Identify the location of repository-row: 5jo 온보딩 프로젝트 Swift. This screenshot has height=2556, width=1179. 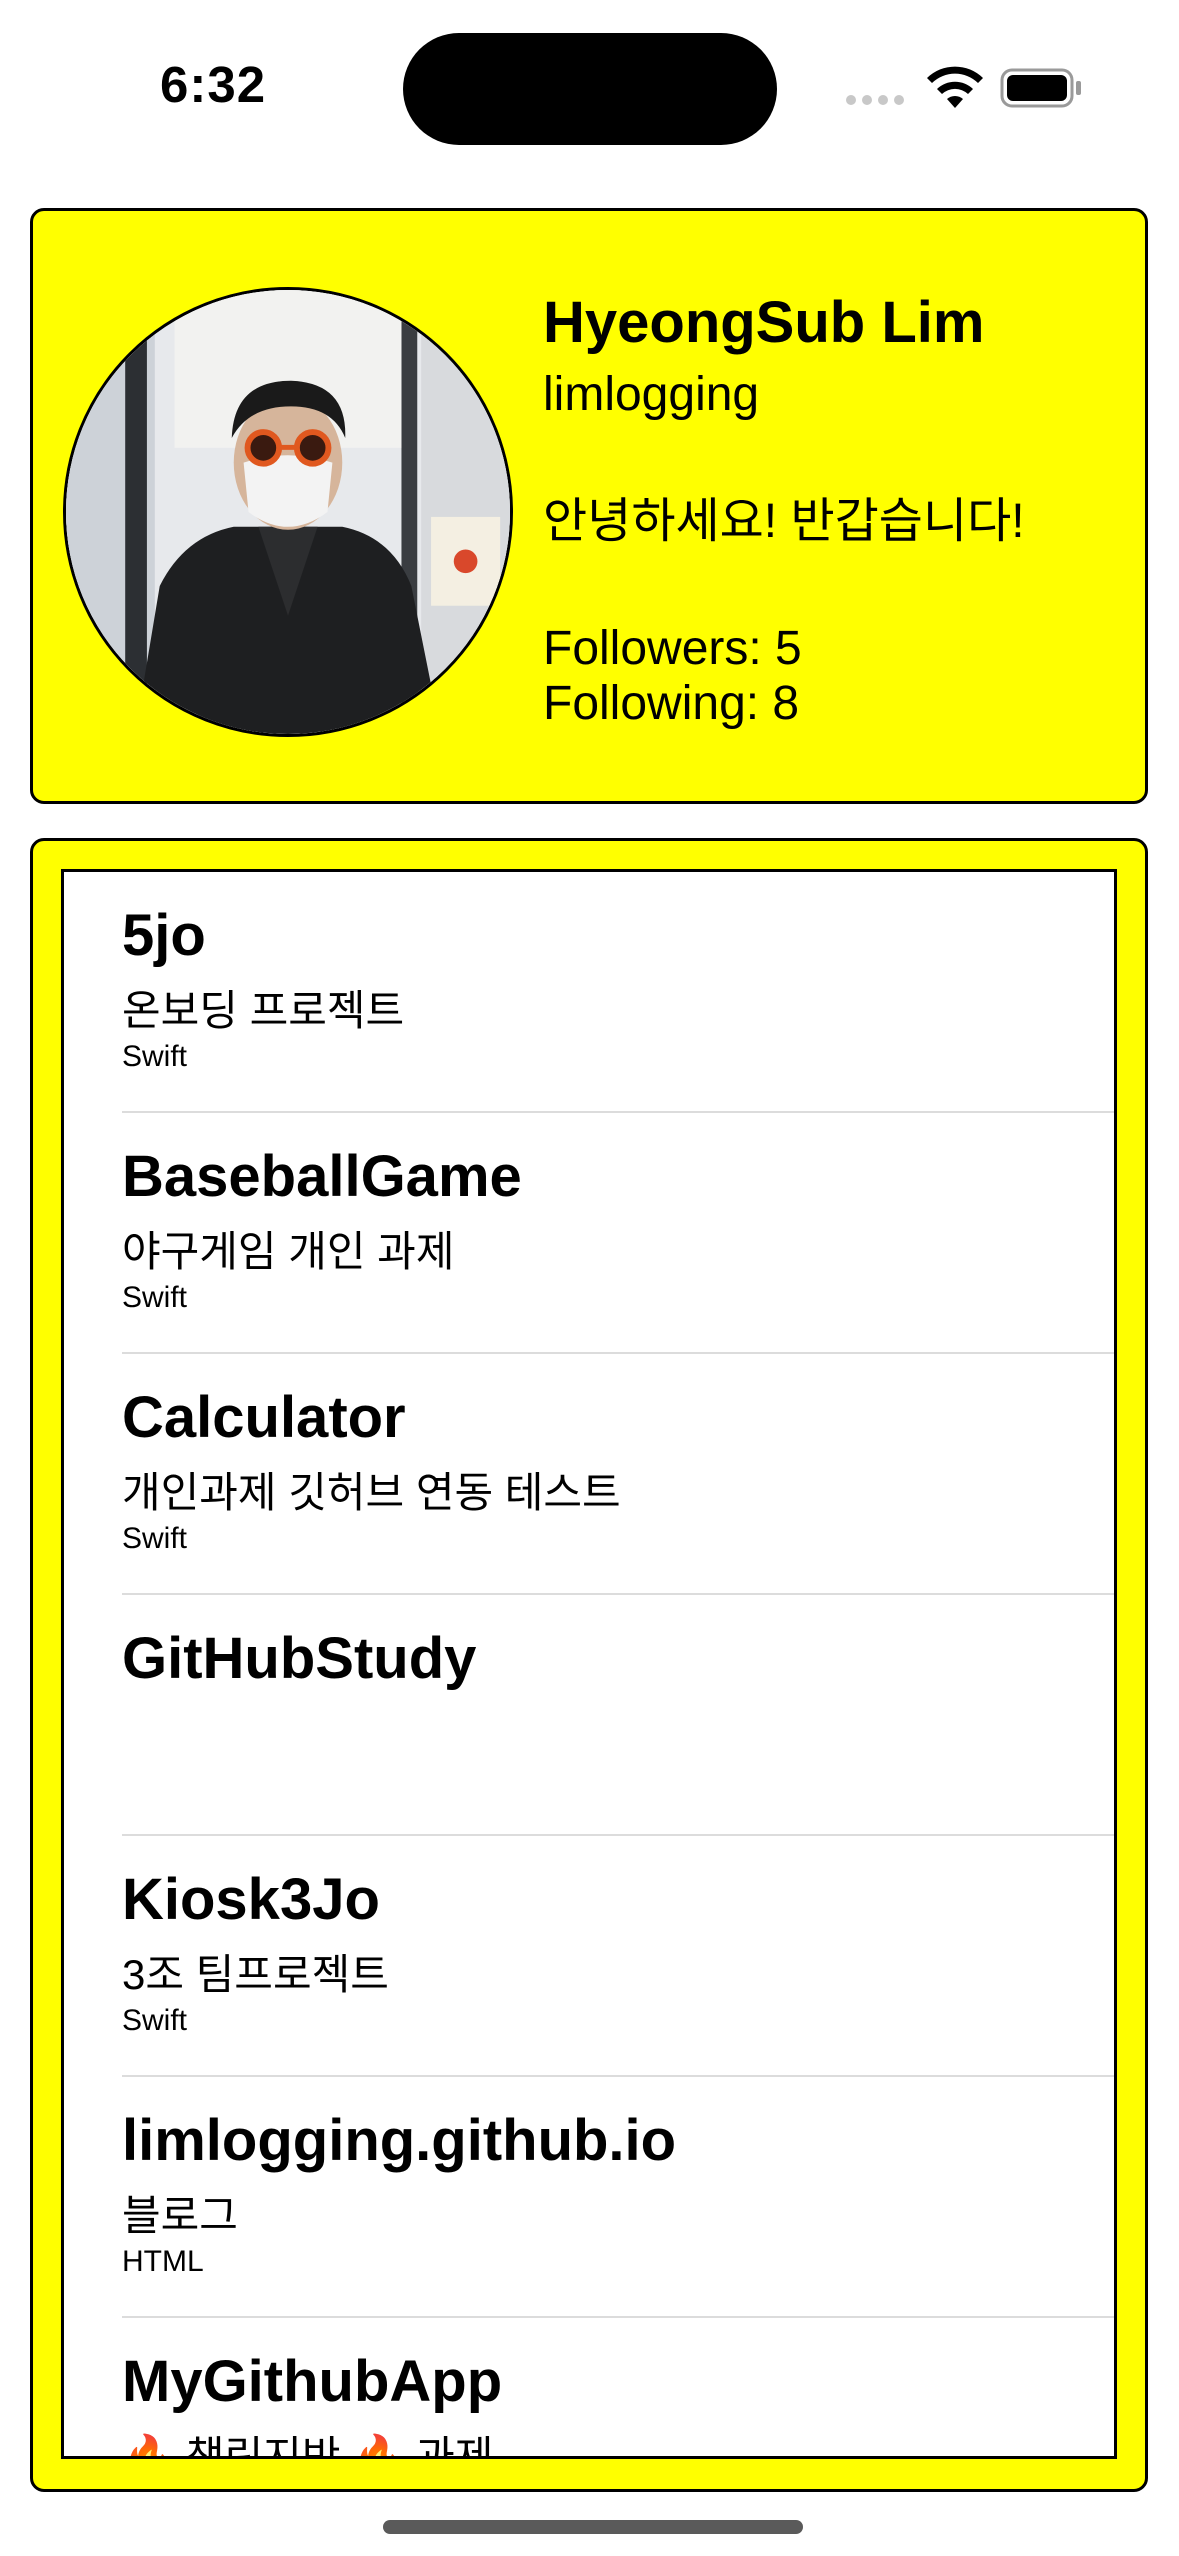
(589, 992).